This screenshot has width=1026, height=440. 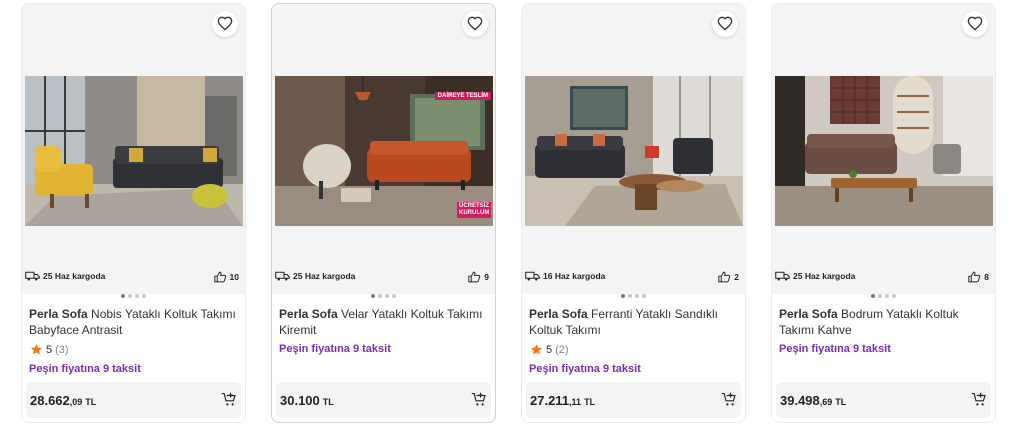 What do you see at coordinates (800, 400) in the screenshot?
I see `price-integer: 39.498` at bounding box center [800, 400].